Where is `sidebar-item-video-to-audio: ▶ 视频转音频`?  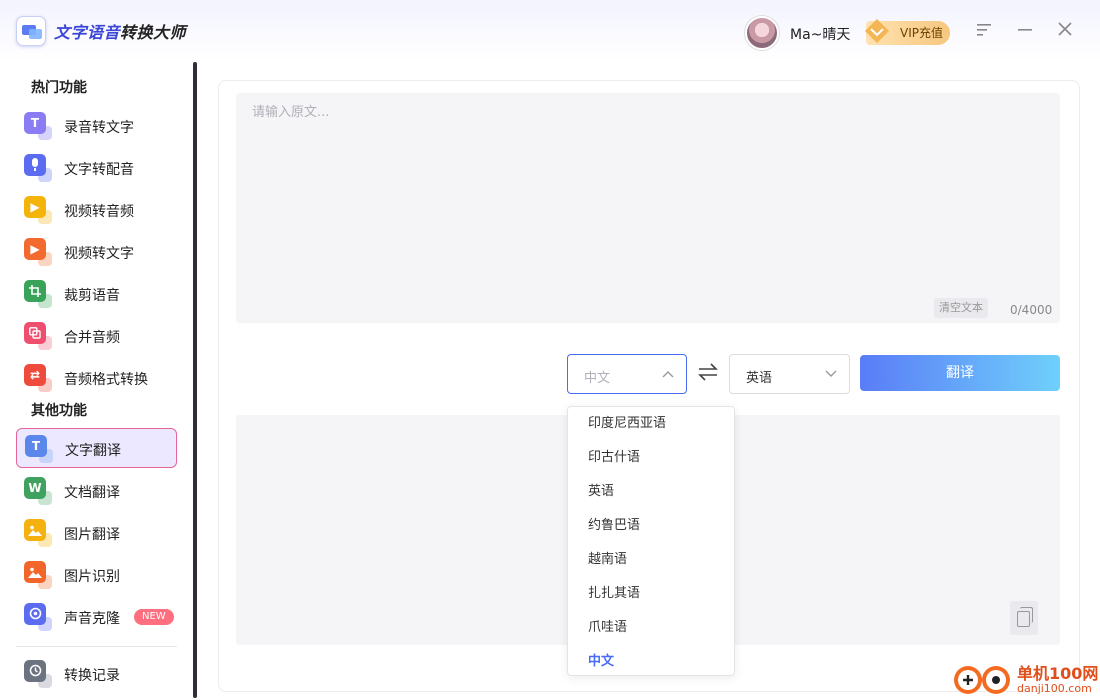
sidebar-item-video-to-audio: ▶ 视频转音频 is located at coordinates (96, 210).